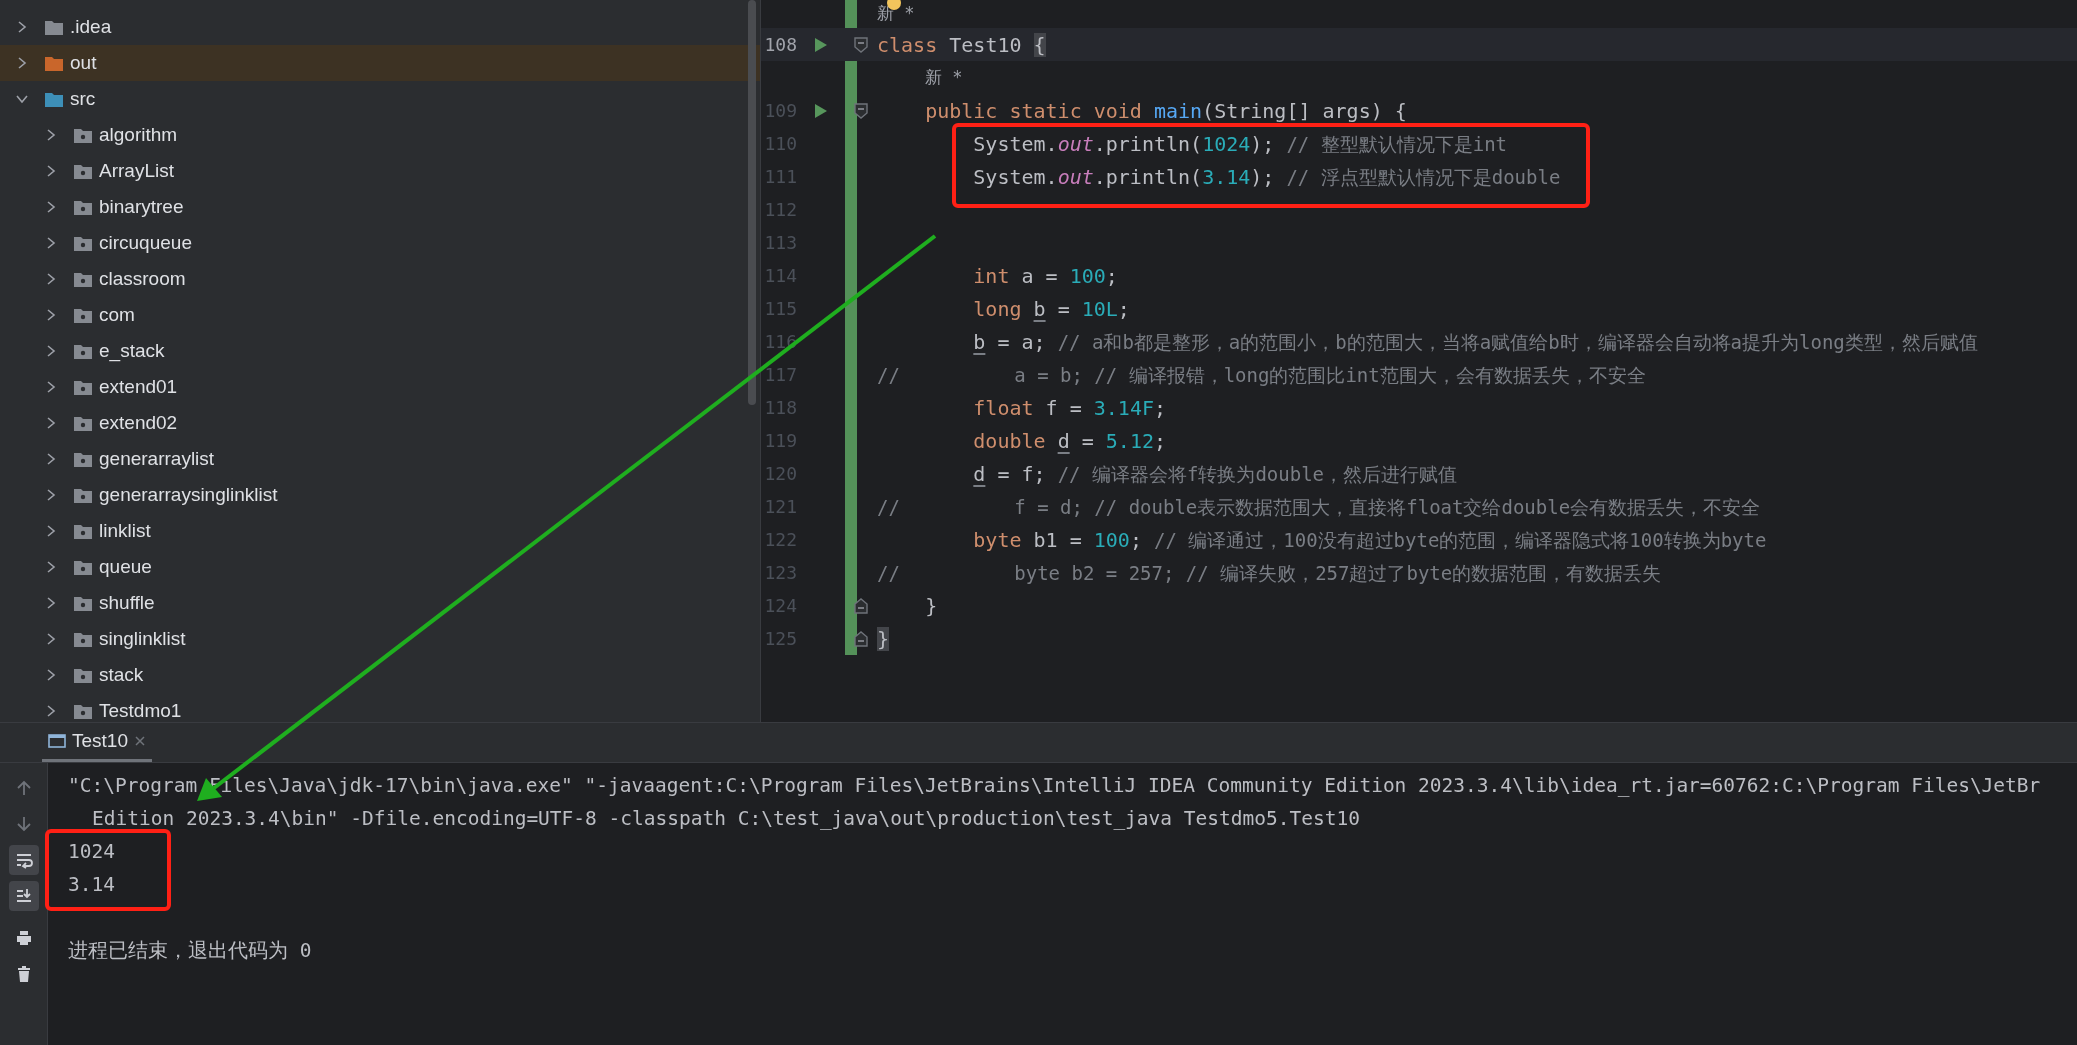  What do you see at coordinates (1369, 540) in the screenshot?
I see `code-line: byte b1 = 100; // 编译通过，100没有超过byte的范围，编译器隐式将100转换为byte` at bounding box center [1369, 540].